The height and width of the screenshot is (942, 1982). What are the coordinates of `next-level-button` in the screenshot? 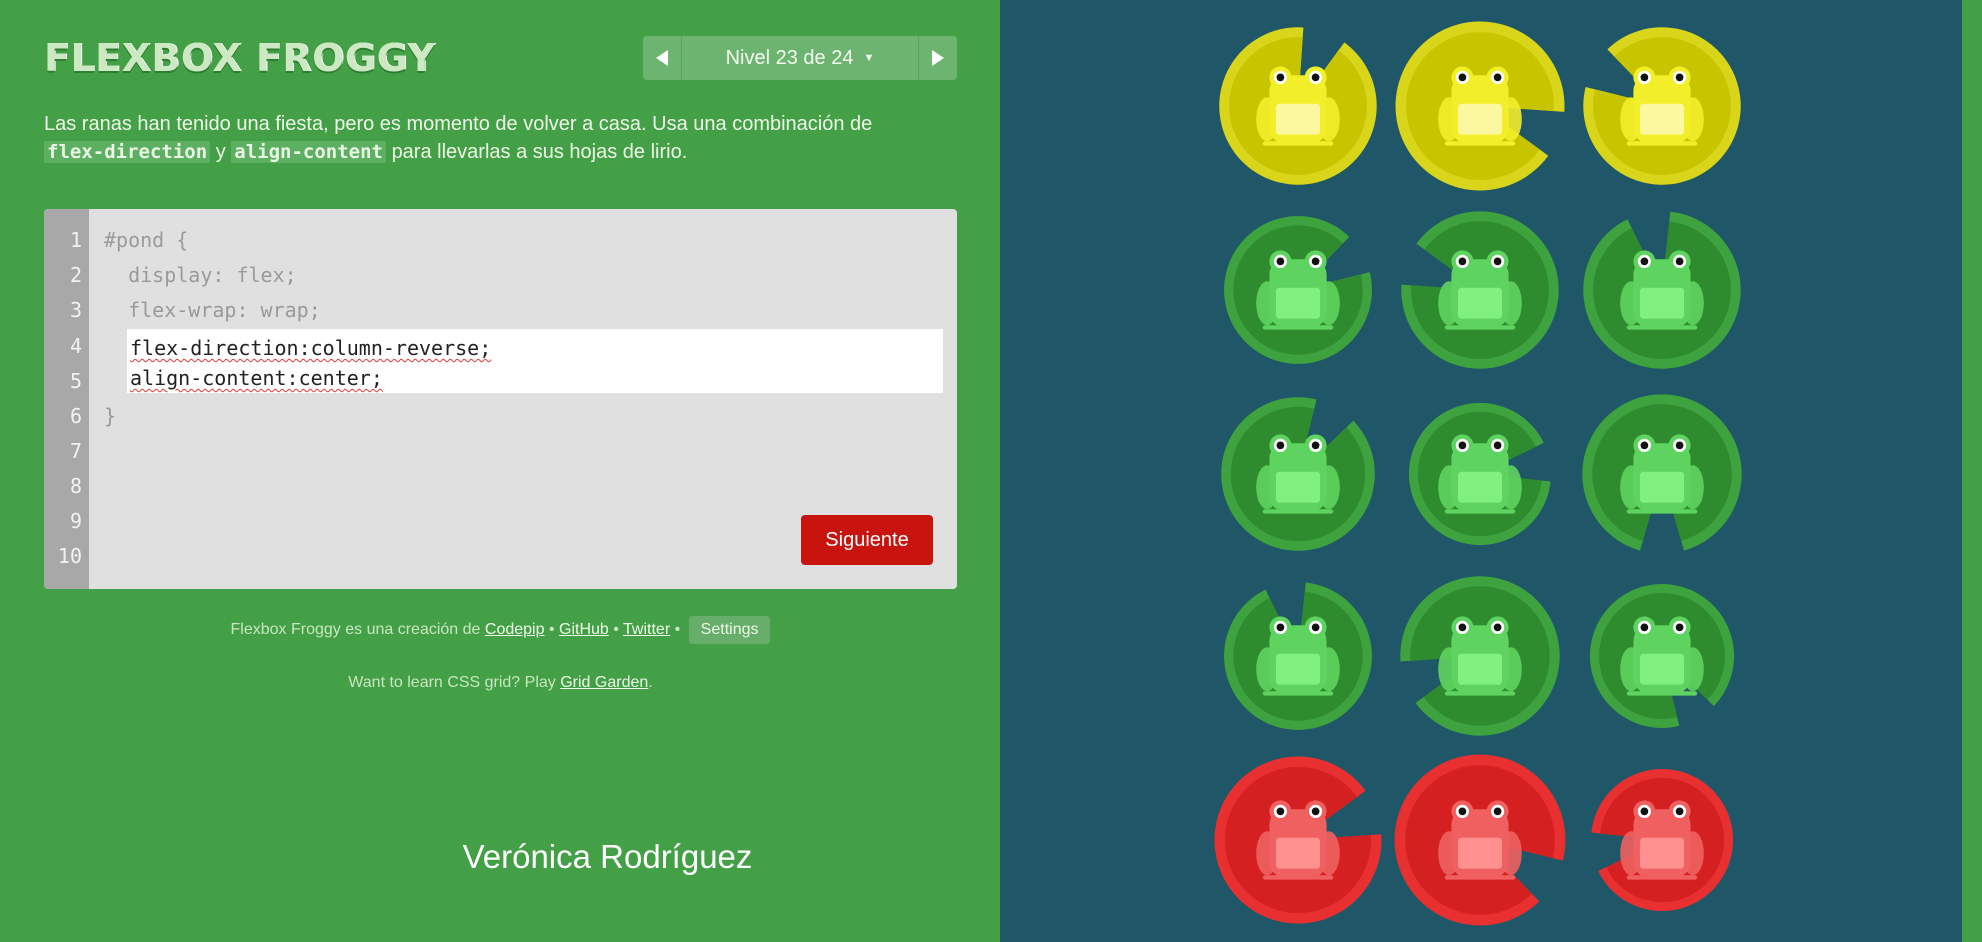 It's located at (937, 58).